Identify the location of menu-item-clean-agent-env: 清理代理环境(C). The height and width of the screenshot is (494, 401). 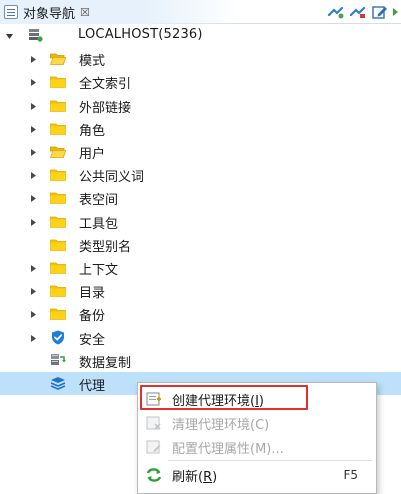
(257, 423).